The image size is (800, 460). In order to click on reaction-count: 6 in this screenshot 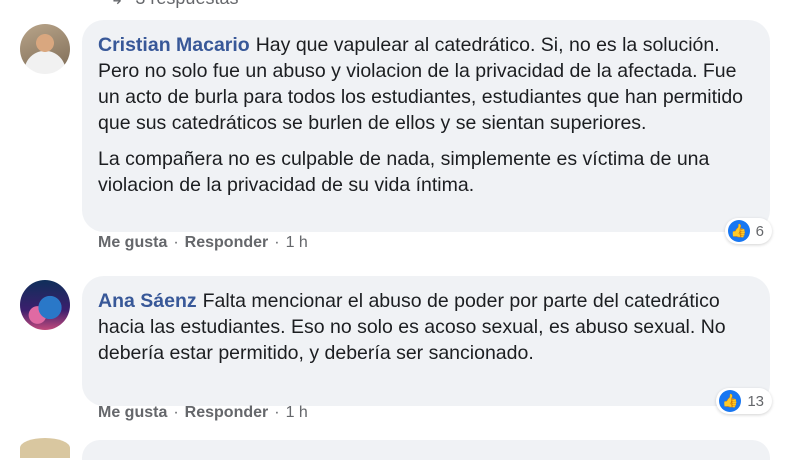, I will do `click(759, 231)`.